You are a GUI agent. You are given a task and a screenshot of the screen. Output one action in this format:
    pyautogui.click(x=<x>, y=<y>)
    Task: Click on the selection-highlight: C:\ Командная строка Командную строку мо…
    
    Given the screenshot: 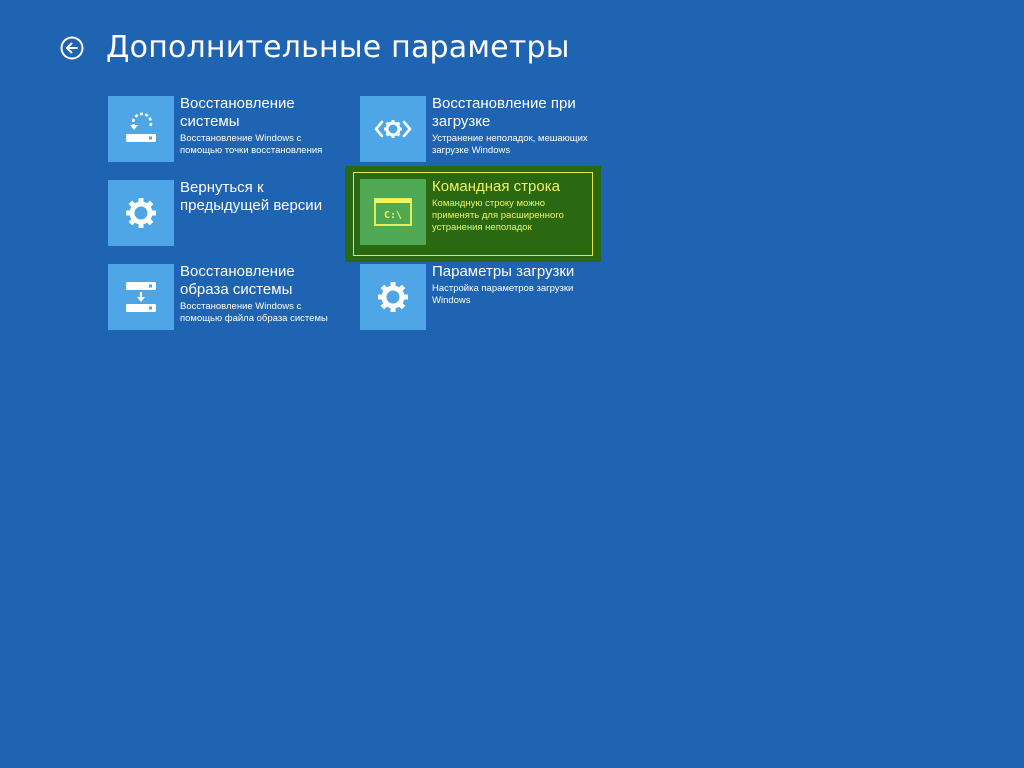 What is the action you would take?
    pyautogui.click(x=473, y=214)
    